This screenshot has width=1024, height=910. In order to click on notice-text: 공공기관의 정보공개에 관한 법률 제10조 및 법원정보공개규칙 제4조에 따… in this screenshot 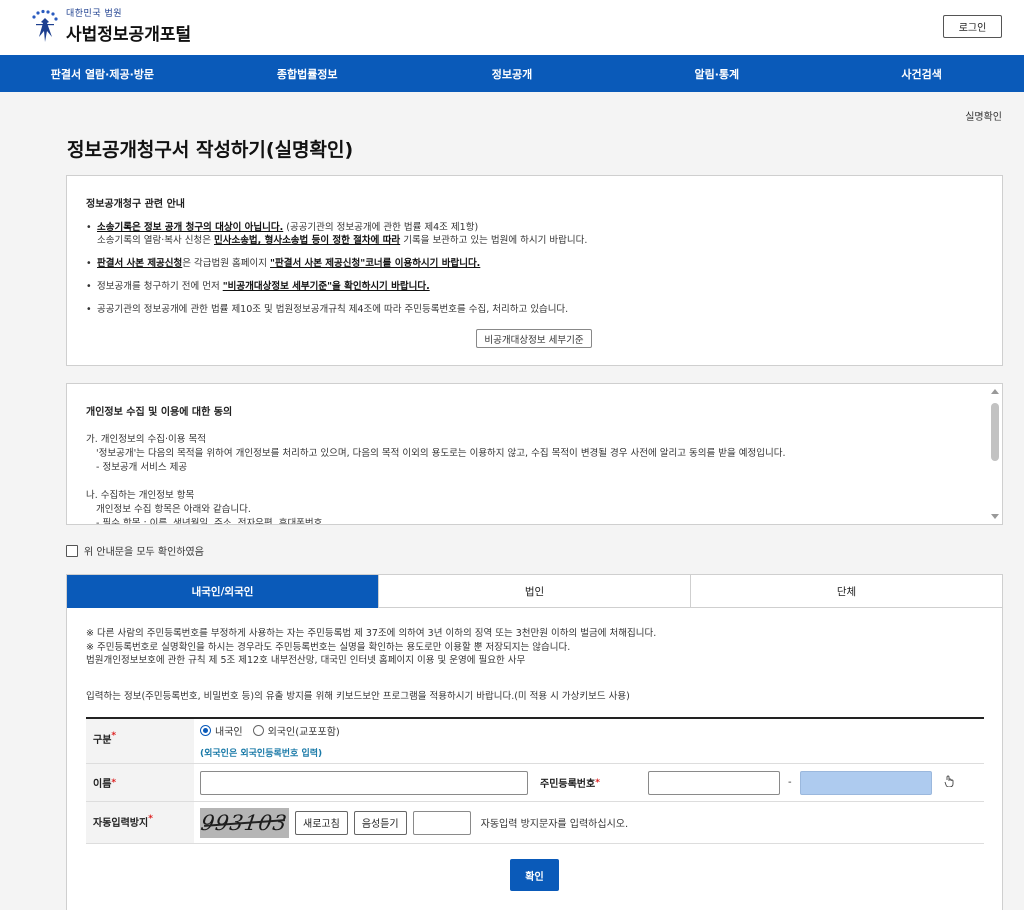, I will do `click(333, 309)`.